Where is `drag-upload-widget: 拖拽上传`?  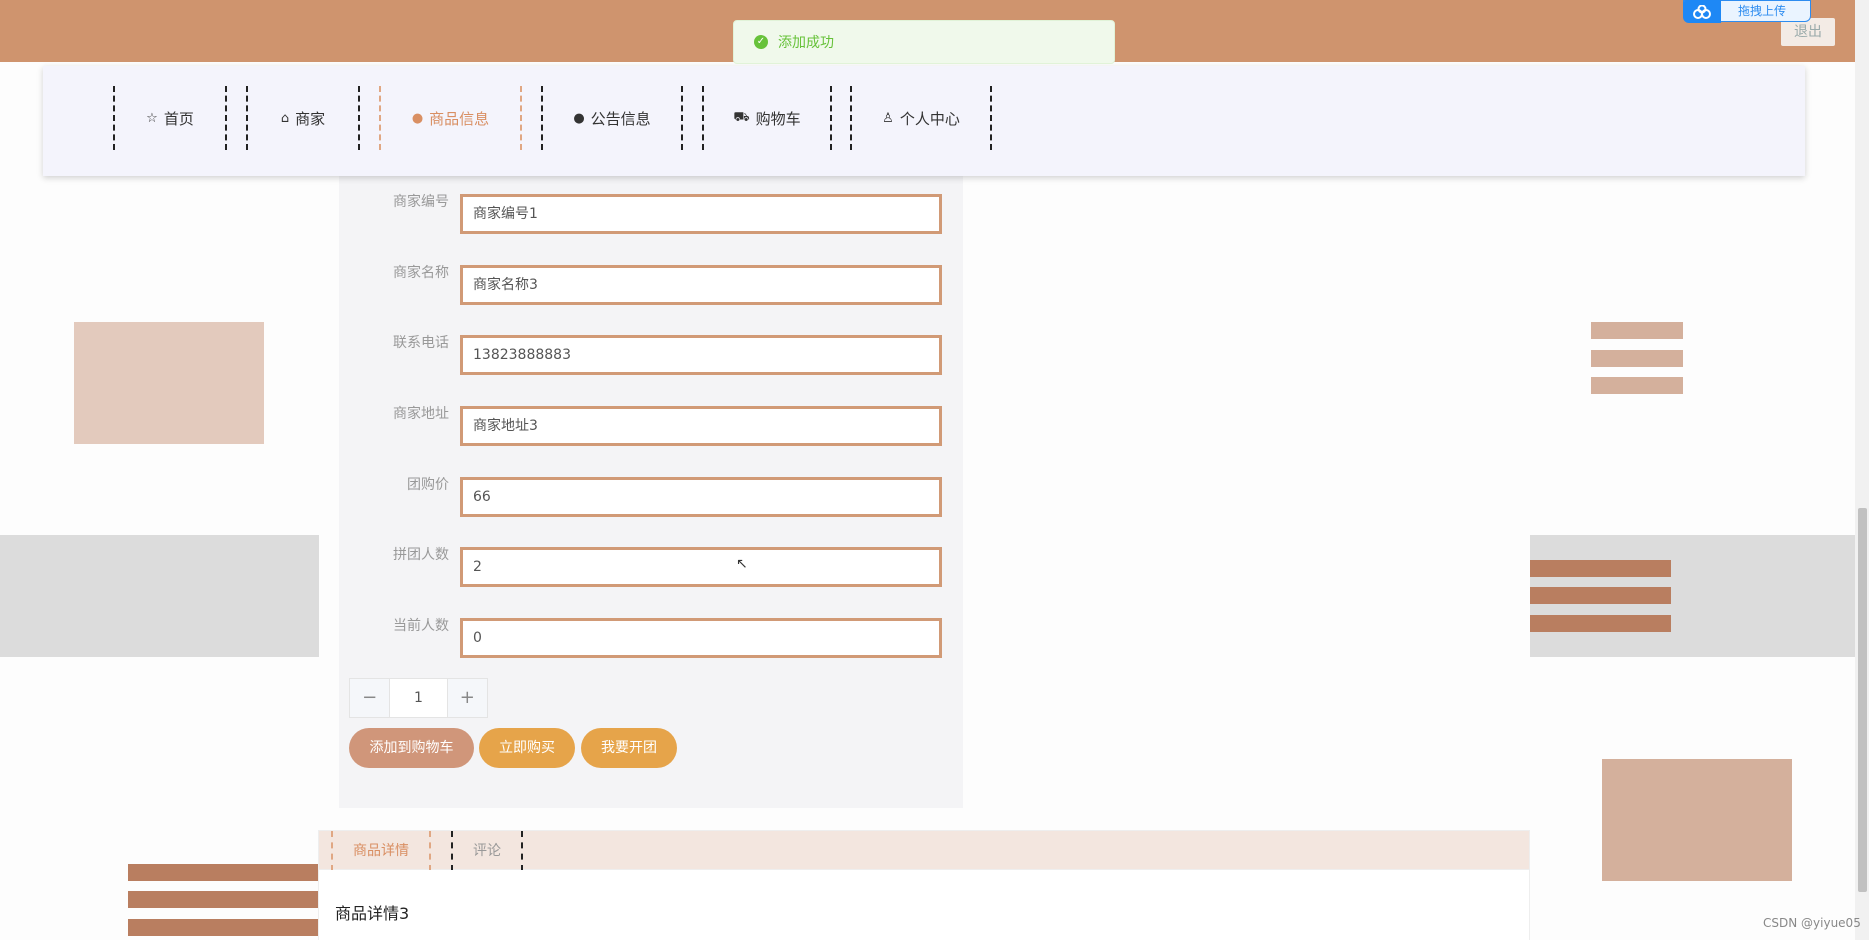 drag-upload-widget: 拖拽上传 is located at coordinates (1747, 11).